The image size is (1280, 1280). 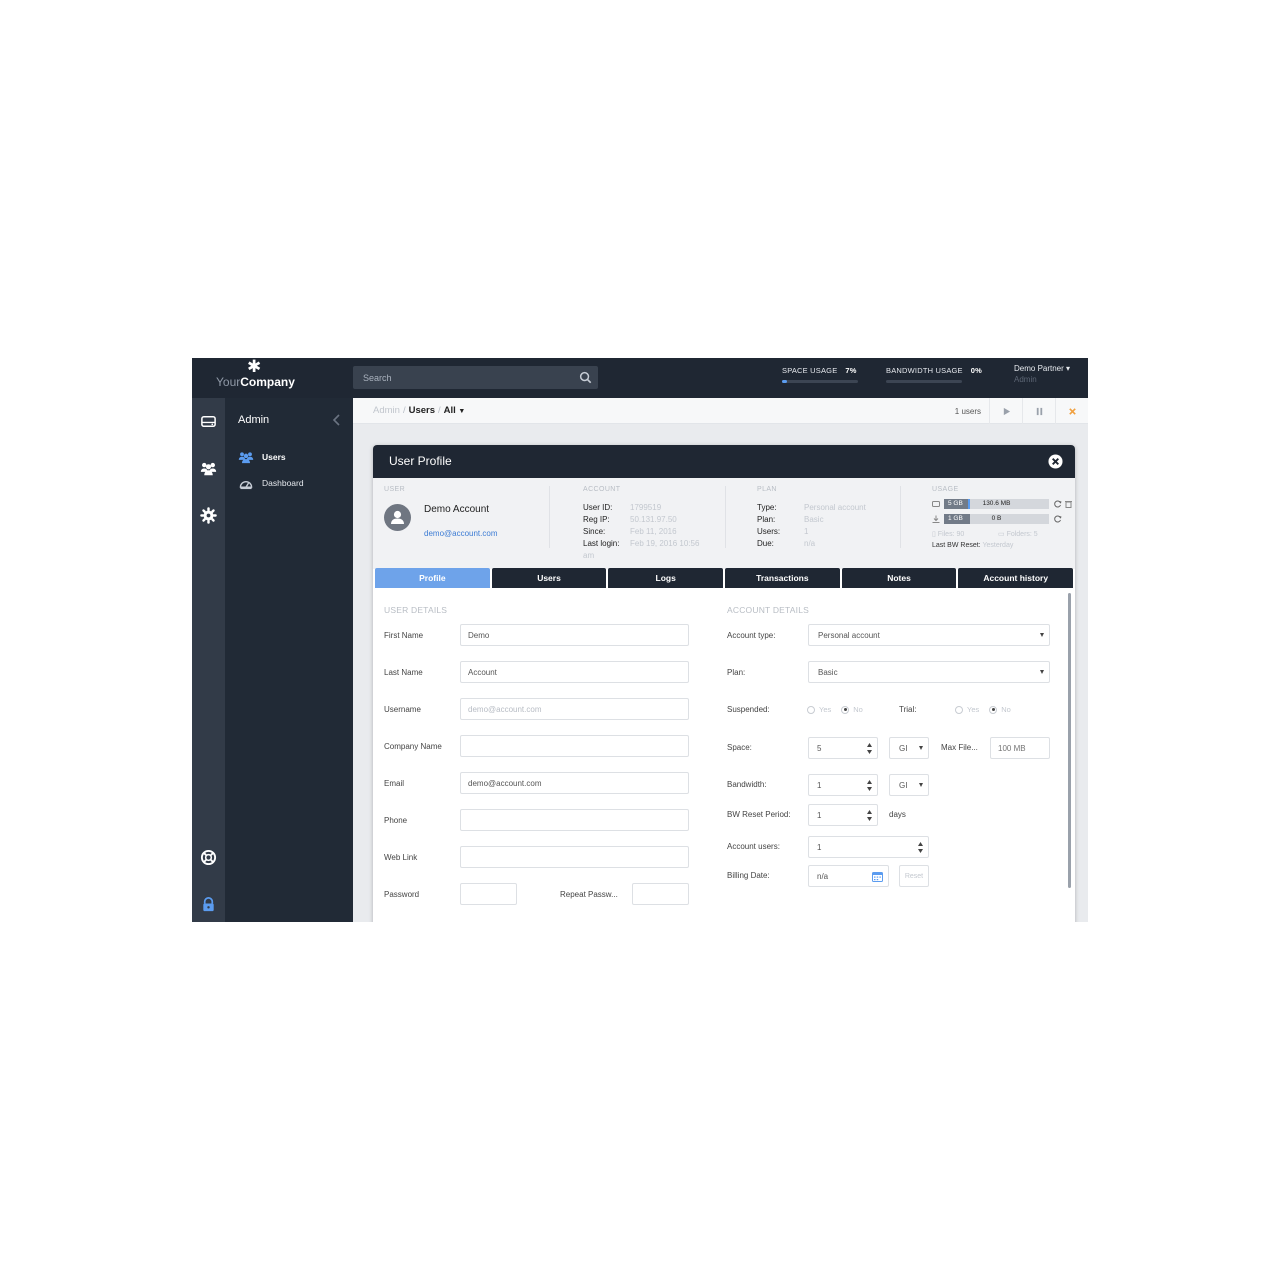 I want to click on delete-button, so click(x=1071, y=411).